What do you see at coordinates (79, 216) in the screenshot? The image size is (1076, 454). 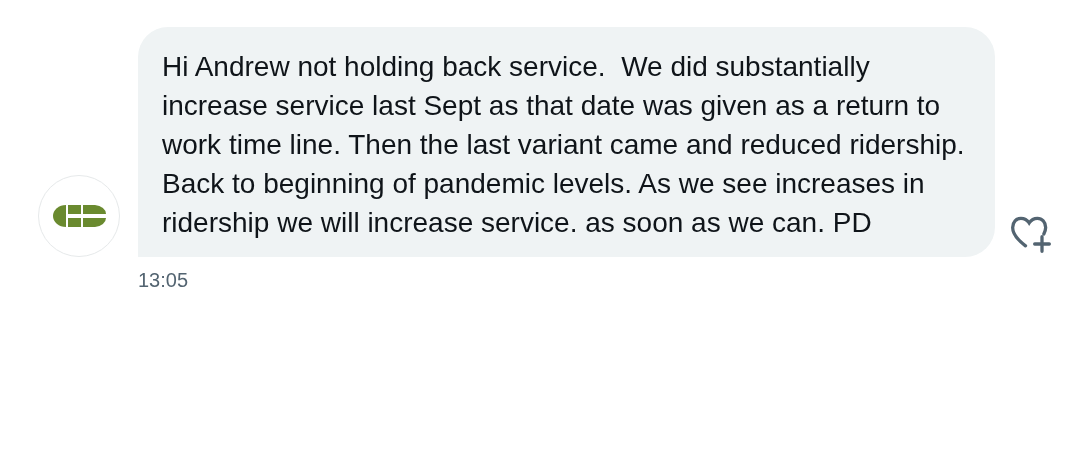 I see `avatar-icon` at bounding box center [79, 216].